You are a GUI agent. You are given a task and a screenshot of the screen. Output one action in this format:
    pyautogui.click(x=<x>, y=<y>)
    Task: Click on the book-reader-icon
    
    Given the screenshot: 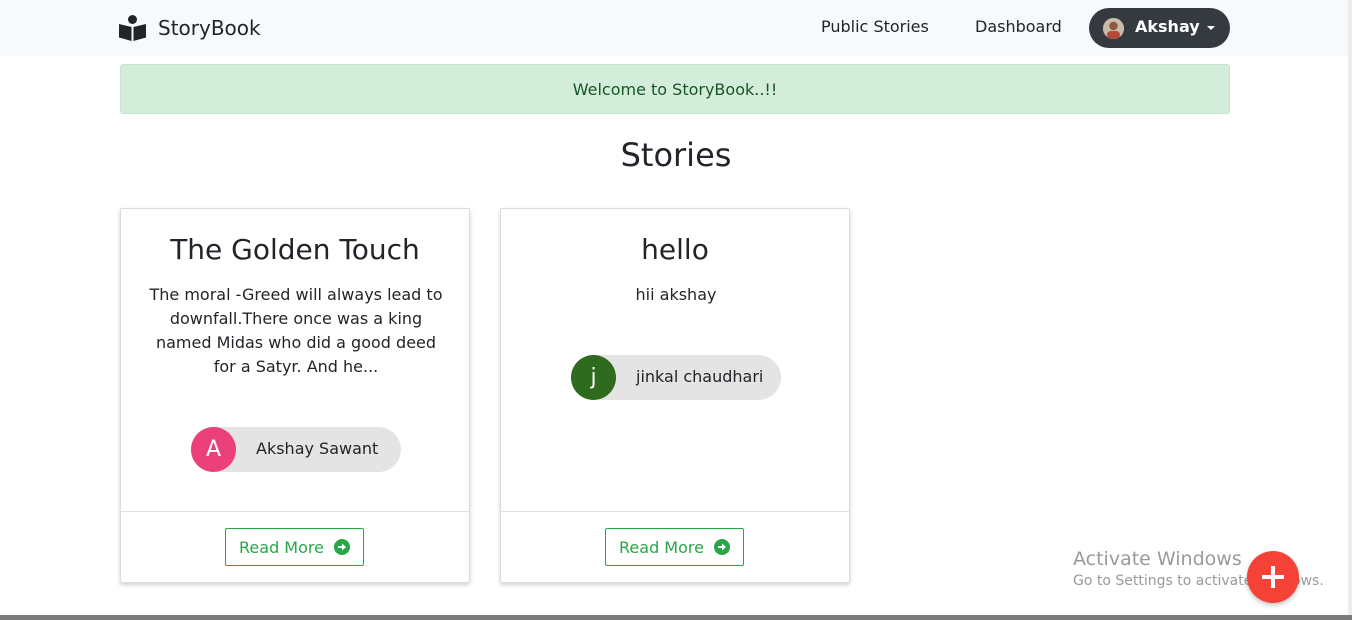 What is the action you would take?
    pyautogui.click(x=132, y=28)
    